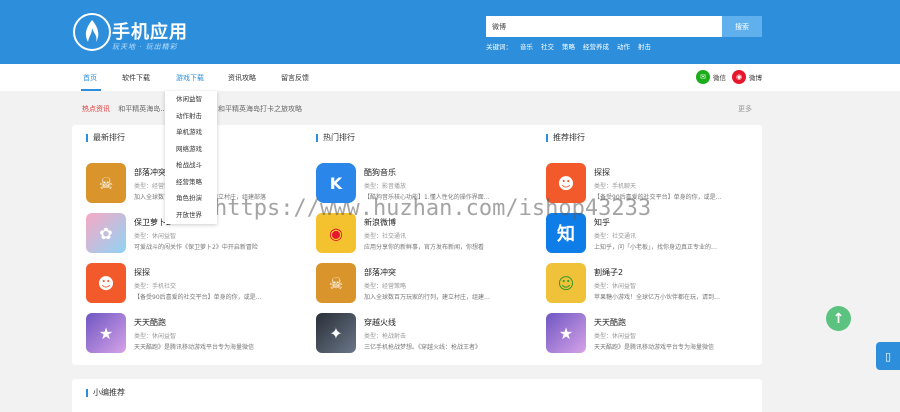  What do you see at coordinates (190, 78) in the screenshot?
I see `nav-games: 游戏下载` at bounding box center [190, 78].